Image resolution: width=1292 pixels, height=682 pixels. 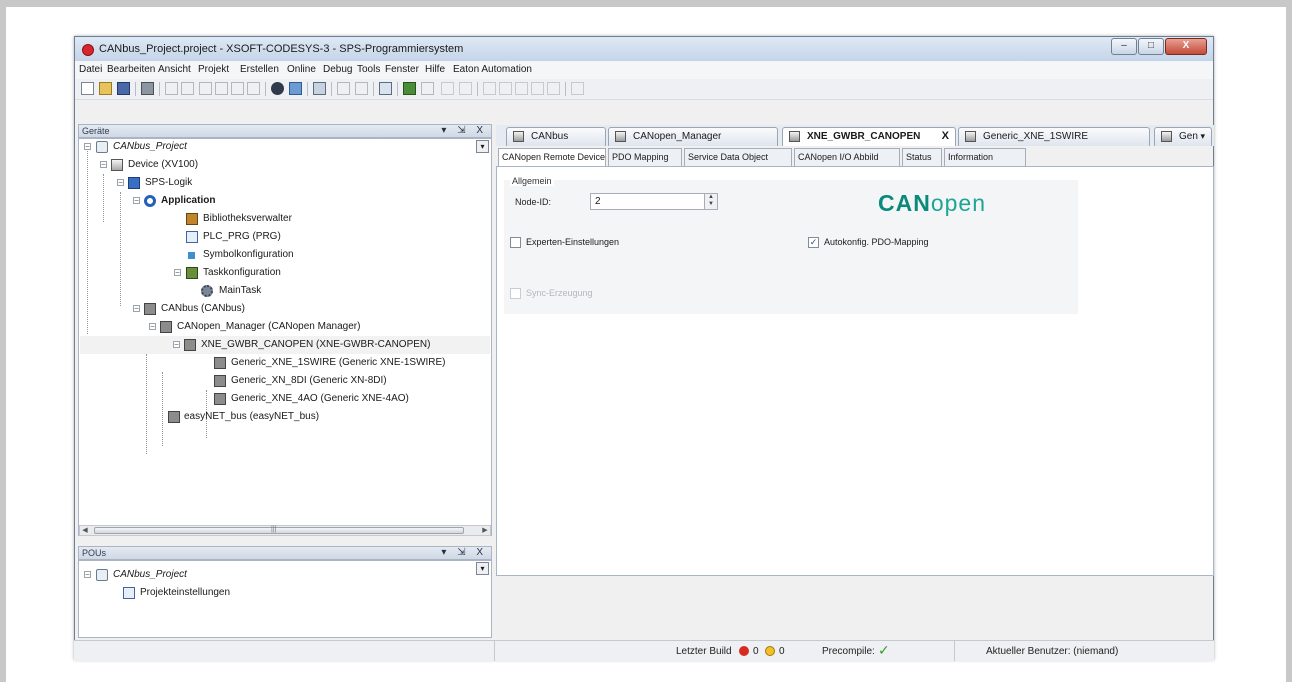 What do you see at coordinates (908, 243) in the screenshot?
I see `autoconfig-pdo-checkbox: ✓ Autokonfig. PDO-Mapping` at bounding box center [908, 243].